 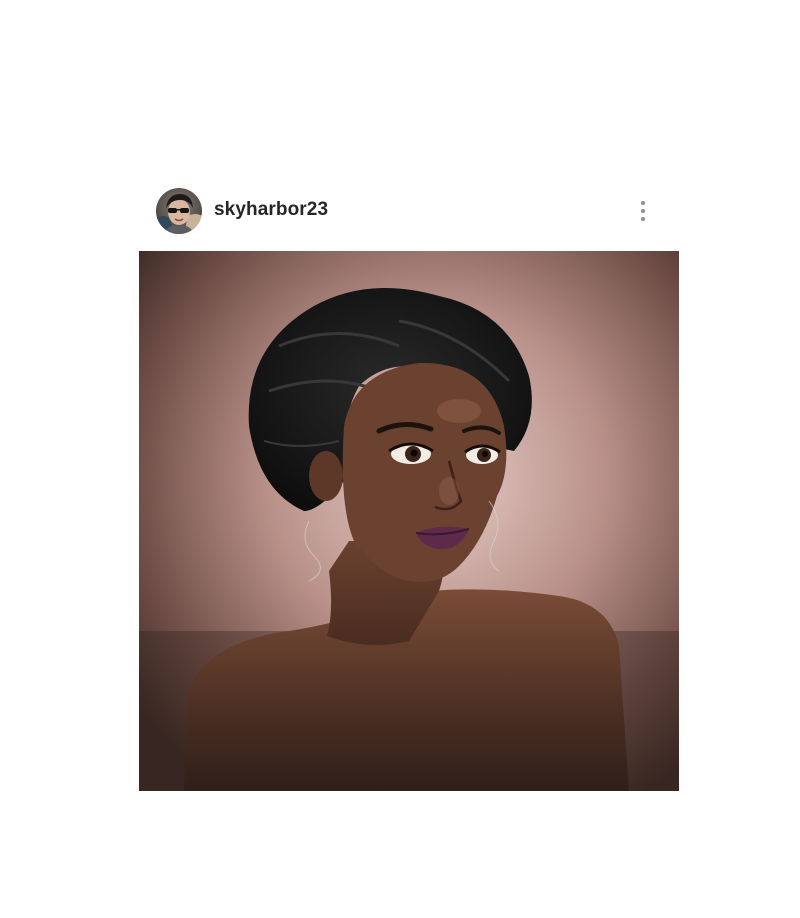 What do you see at coordinates (271, 210) in the screenshot?
I see `username-link: skyharbor23` at bounding box center [271, 210].